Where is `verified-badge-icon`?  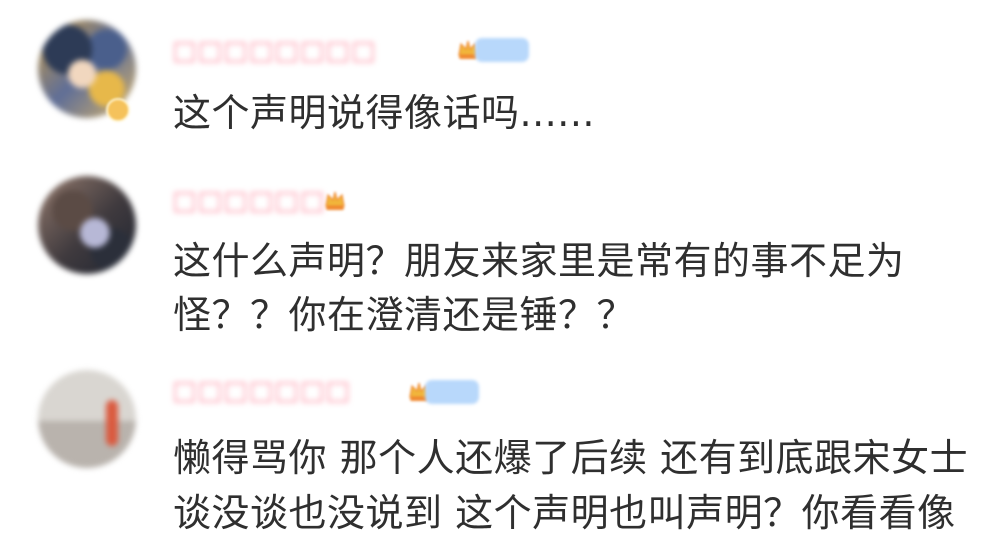
verified-badge-icon is located at coordinates (118, 110).